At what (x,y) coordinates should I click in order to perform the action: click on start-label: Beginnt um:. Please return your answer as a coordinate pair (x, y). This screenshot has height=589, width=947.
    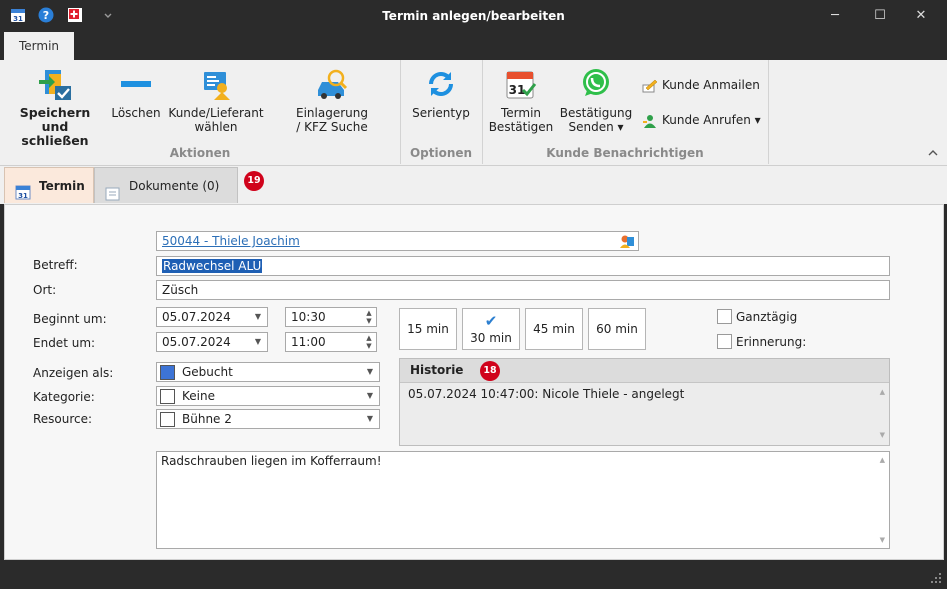
    Looking at the image, I should click on (70, 319).